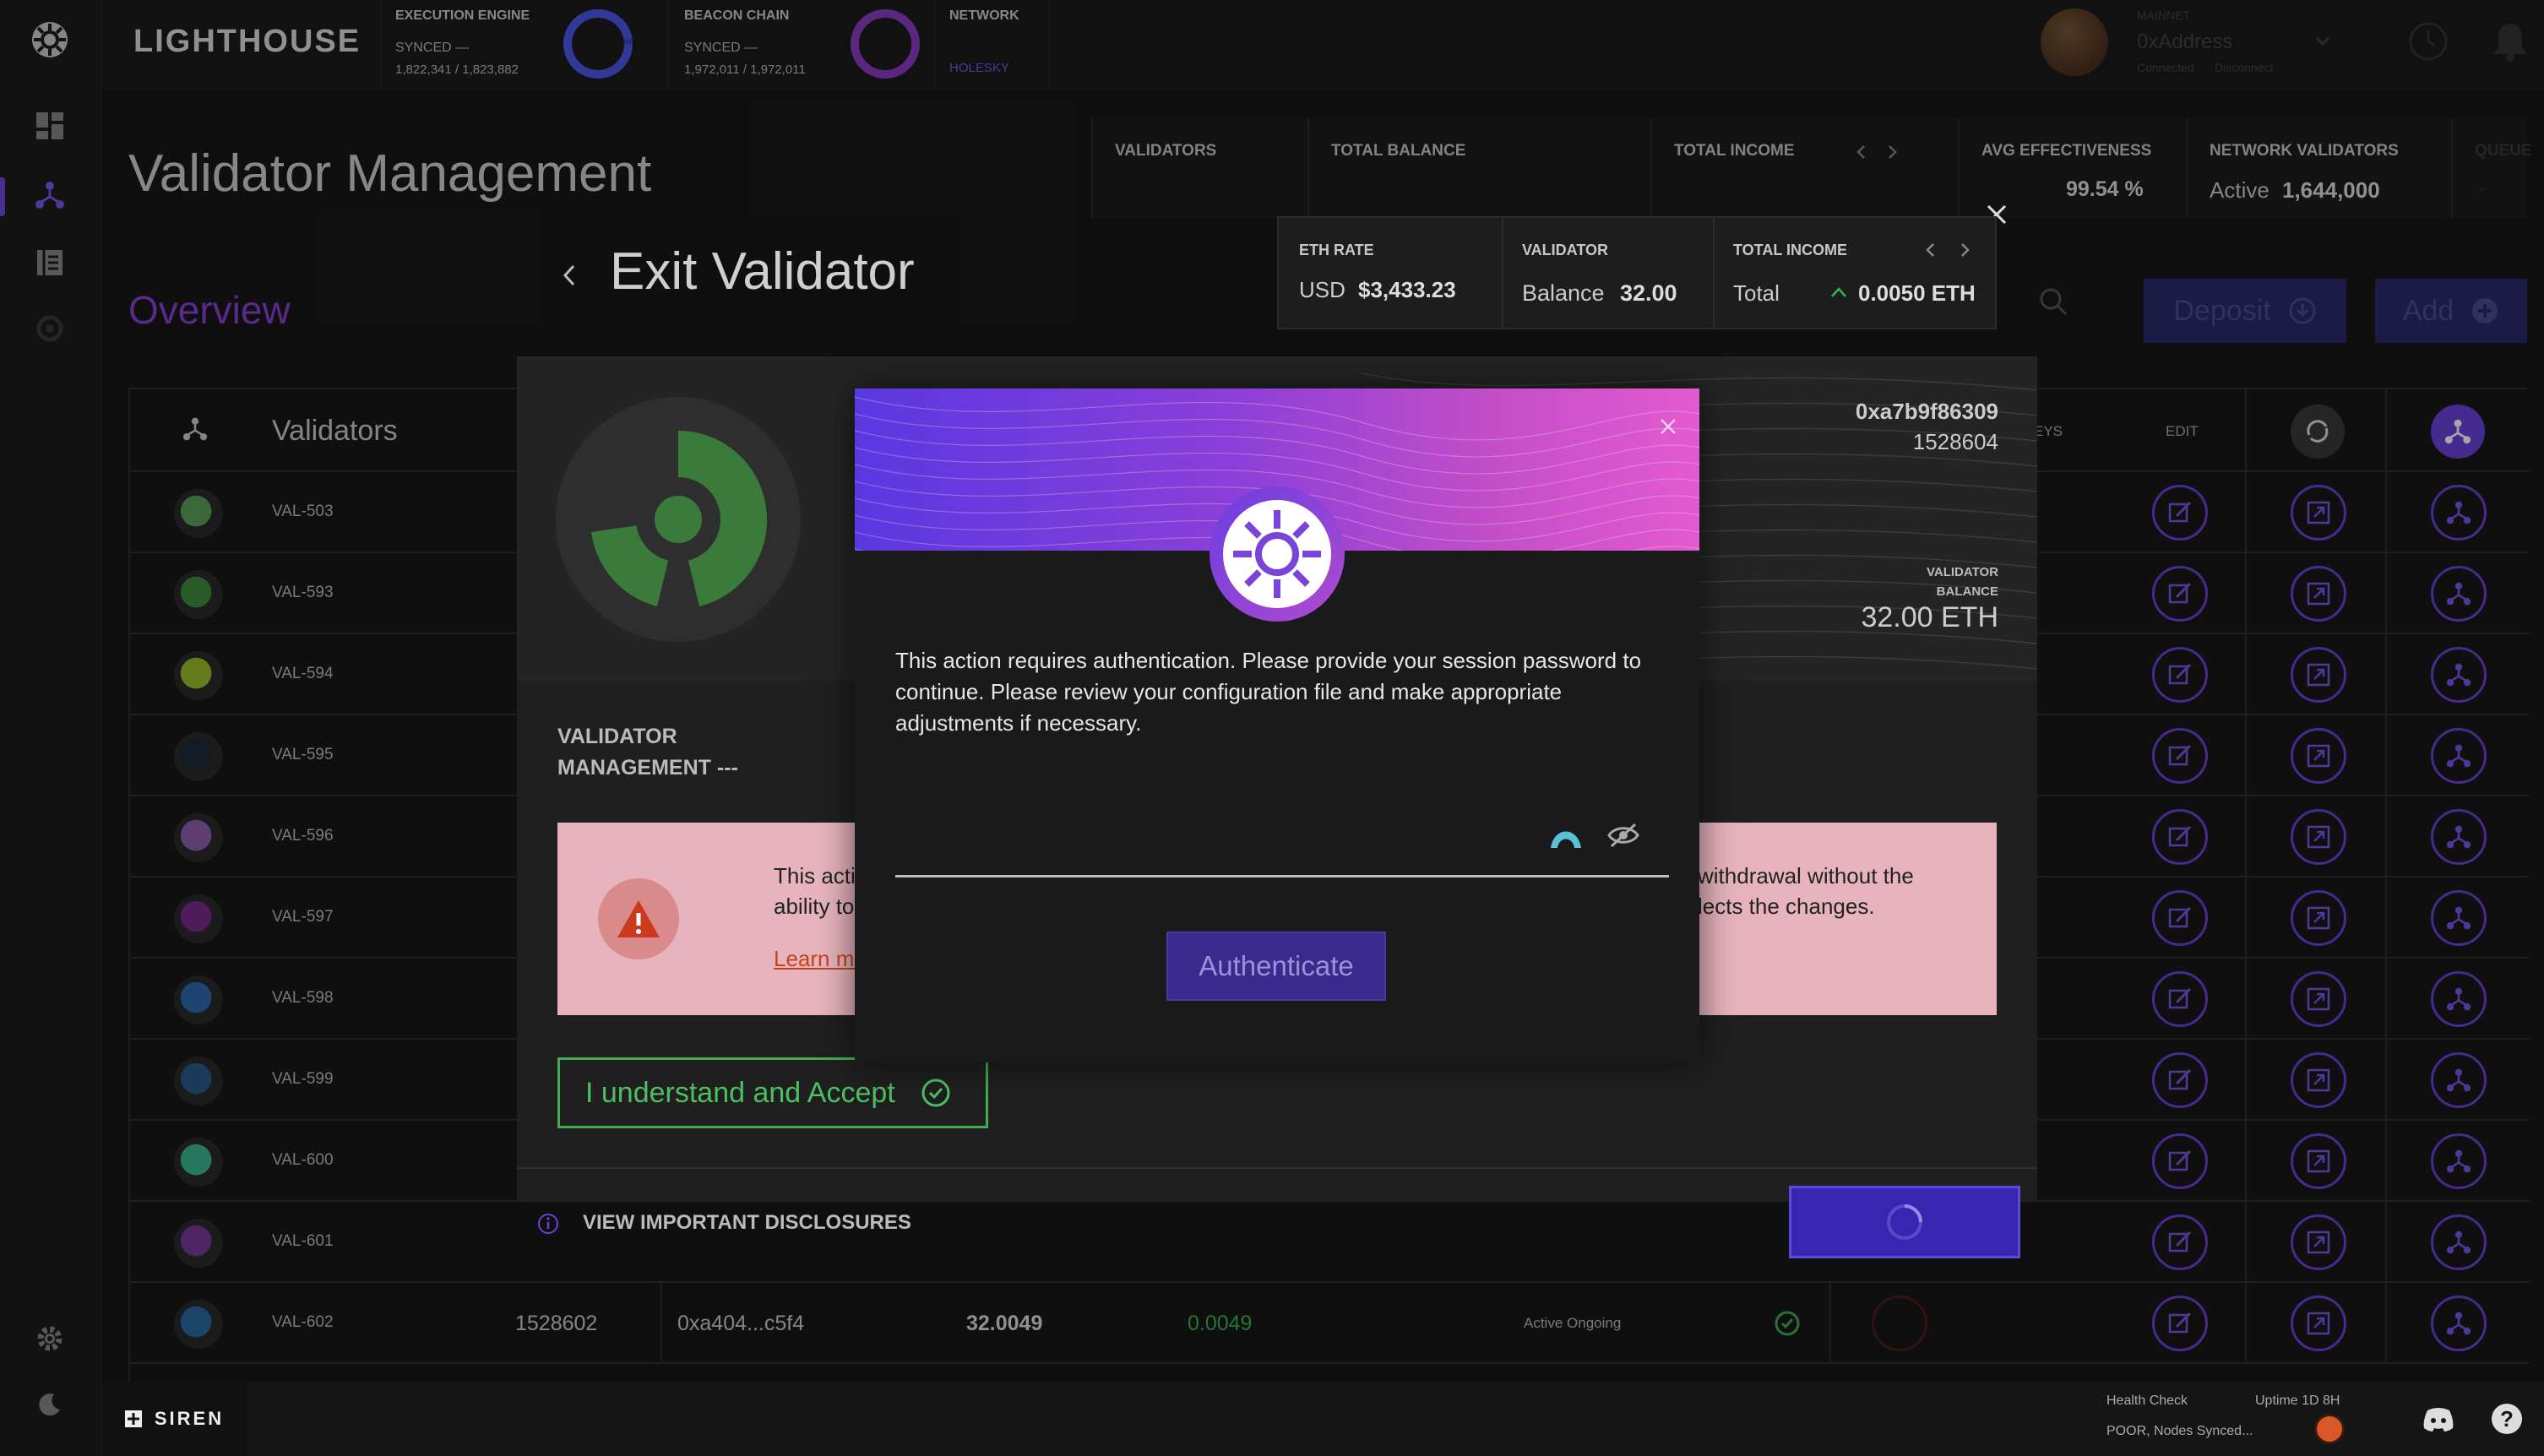 Image resolution: width=2544 pixels, height=1456 pixels. I want to click on lighthouse-emblem-icon, so click(1277, 554).